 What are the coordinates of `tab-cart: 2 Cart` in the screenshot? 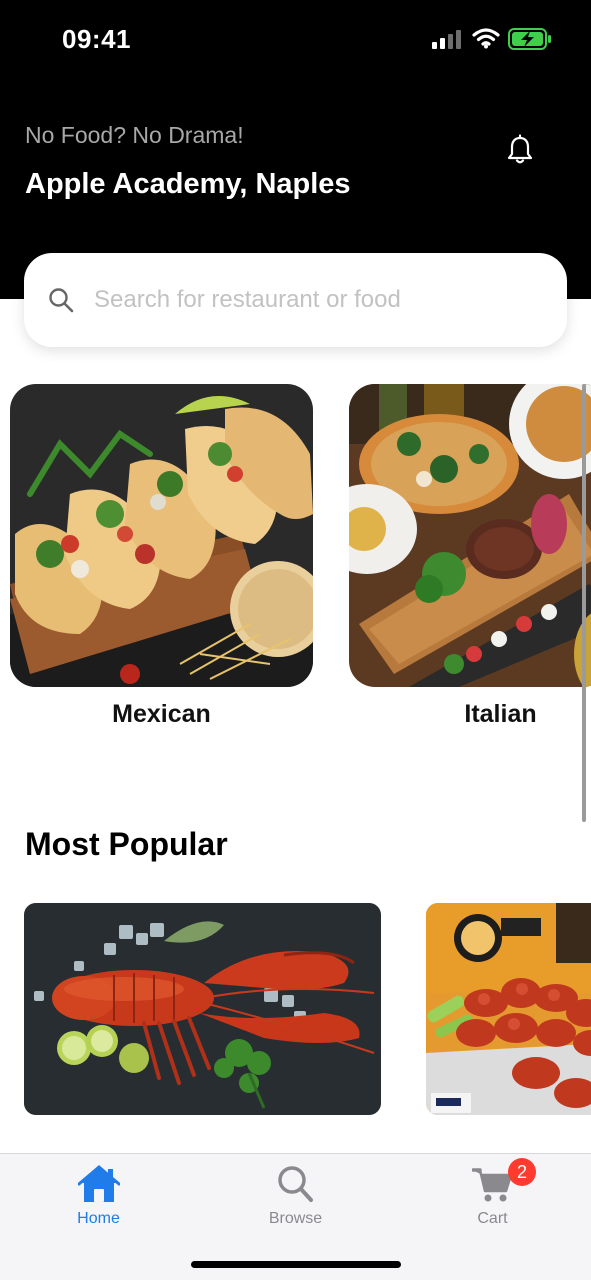 It's located at (492, 1199).